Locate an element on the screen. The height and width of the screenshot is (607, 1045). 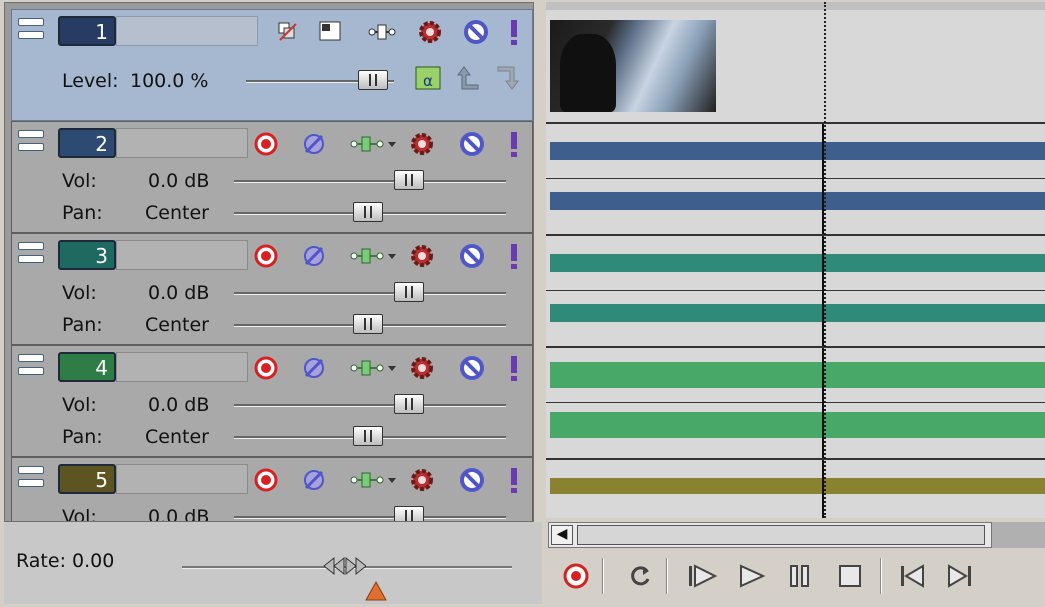
mask-icon: α is located at coordinates (428, 78).